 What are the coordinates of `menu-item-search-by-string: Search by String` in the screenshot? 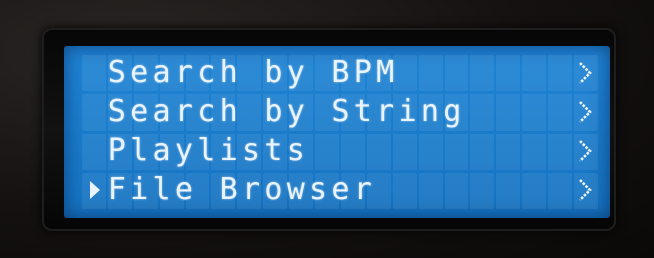 It's located at (340, 112).